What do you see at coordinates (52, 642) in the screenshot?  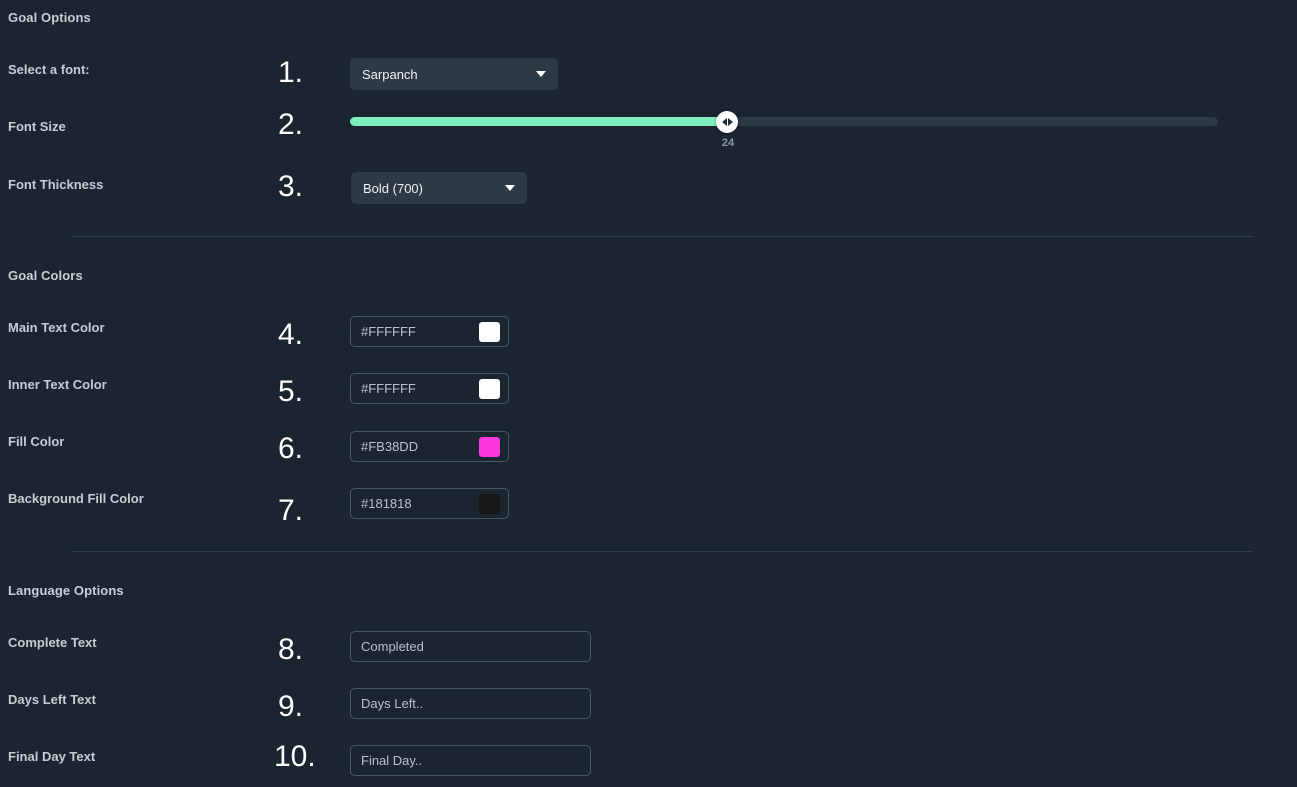 I see `label-complete-text: Complete Text` at bounding box center [52, 642].